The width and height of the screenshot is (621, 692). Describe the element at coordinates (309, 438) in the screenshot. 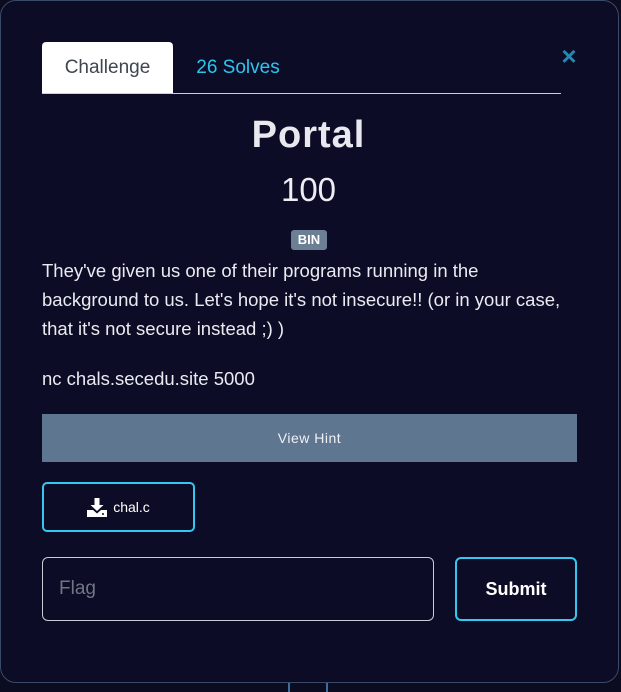

I see `view-hint-button: View Hint` at that location.